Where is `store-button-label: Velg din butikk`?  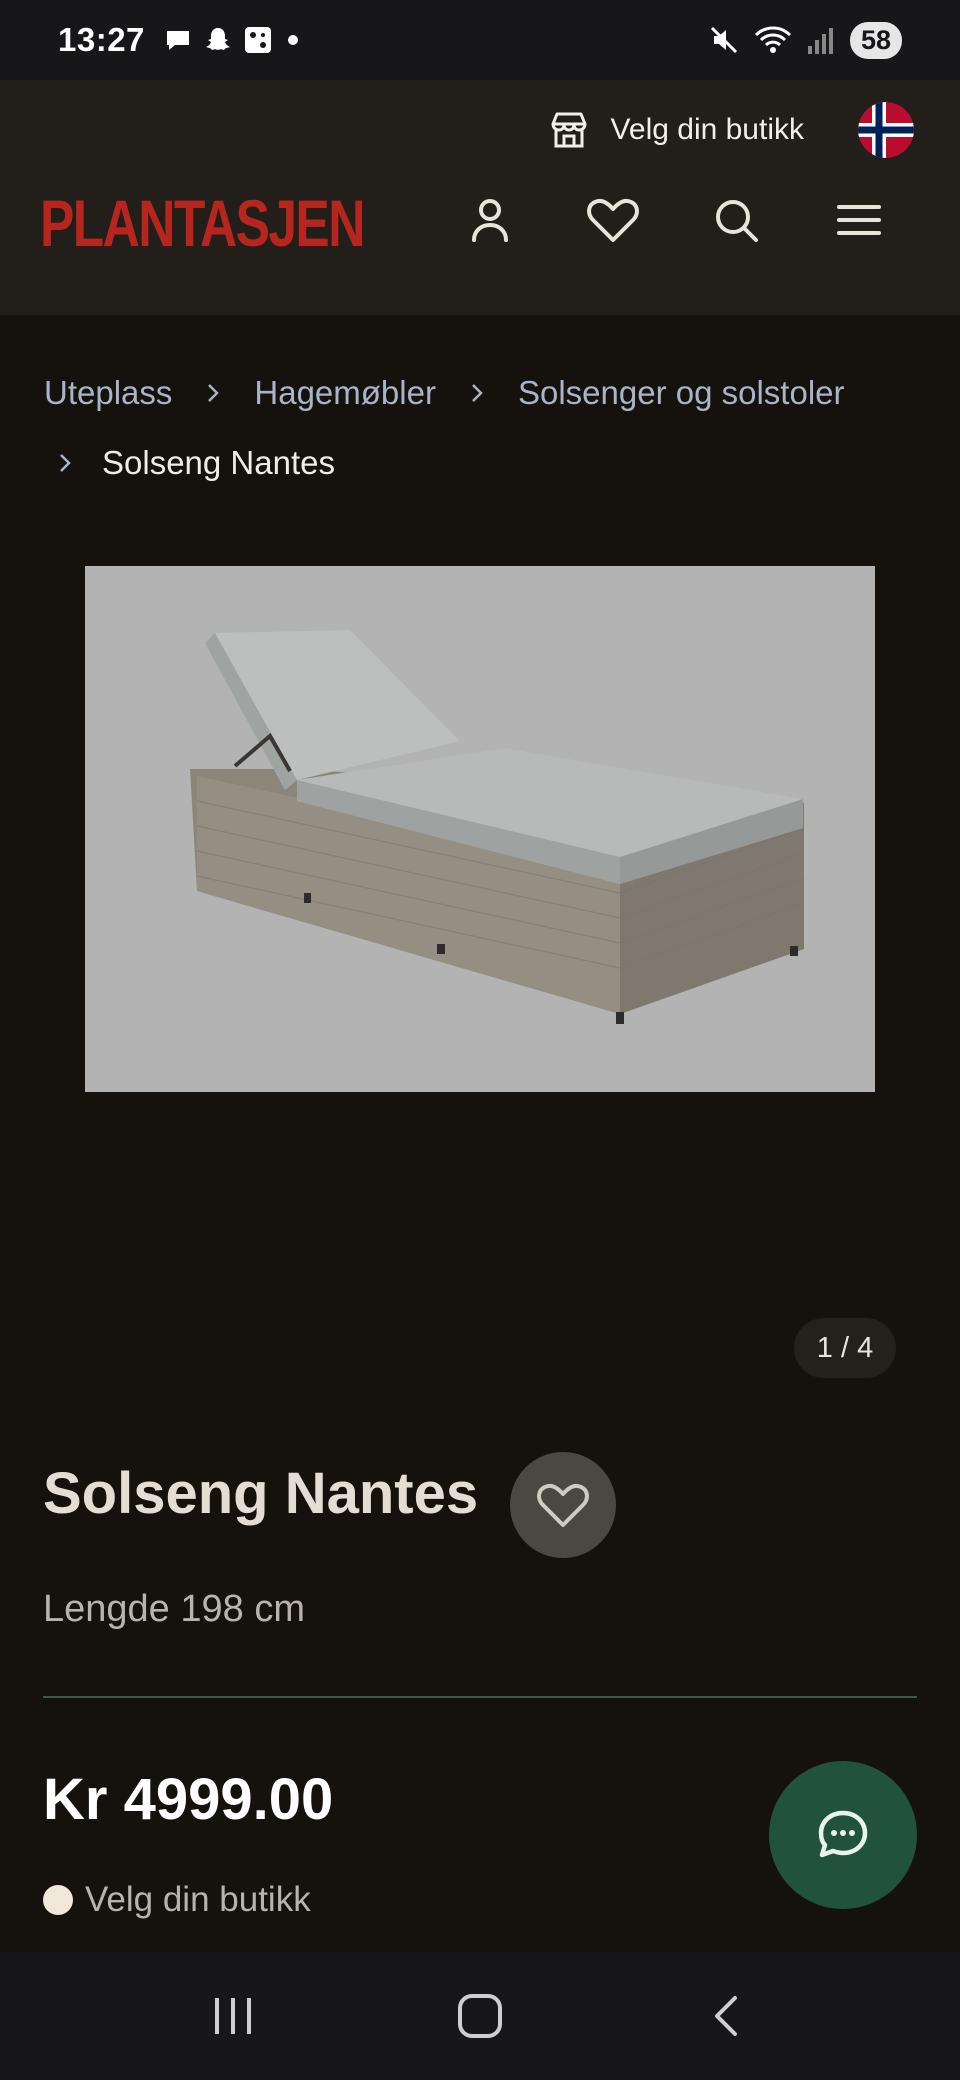
store-button-label: Velg din butikk is located at coordinates (707, 129).